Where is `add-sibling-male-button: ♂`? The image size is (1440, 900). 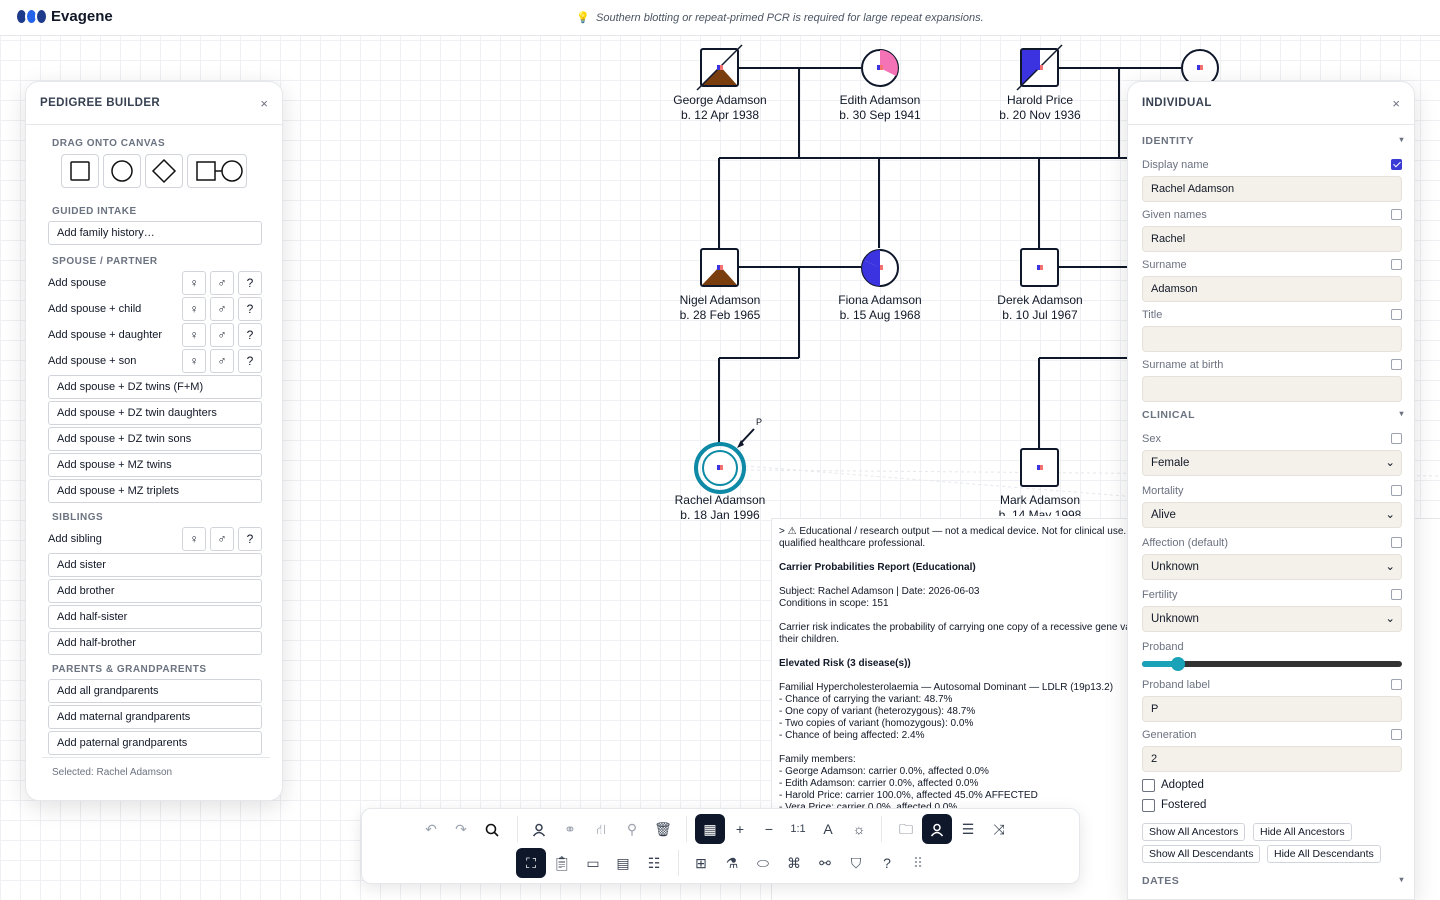
add-sibling-male-button: ♂ is located at coordinates (222, 539).